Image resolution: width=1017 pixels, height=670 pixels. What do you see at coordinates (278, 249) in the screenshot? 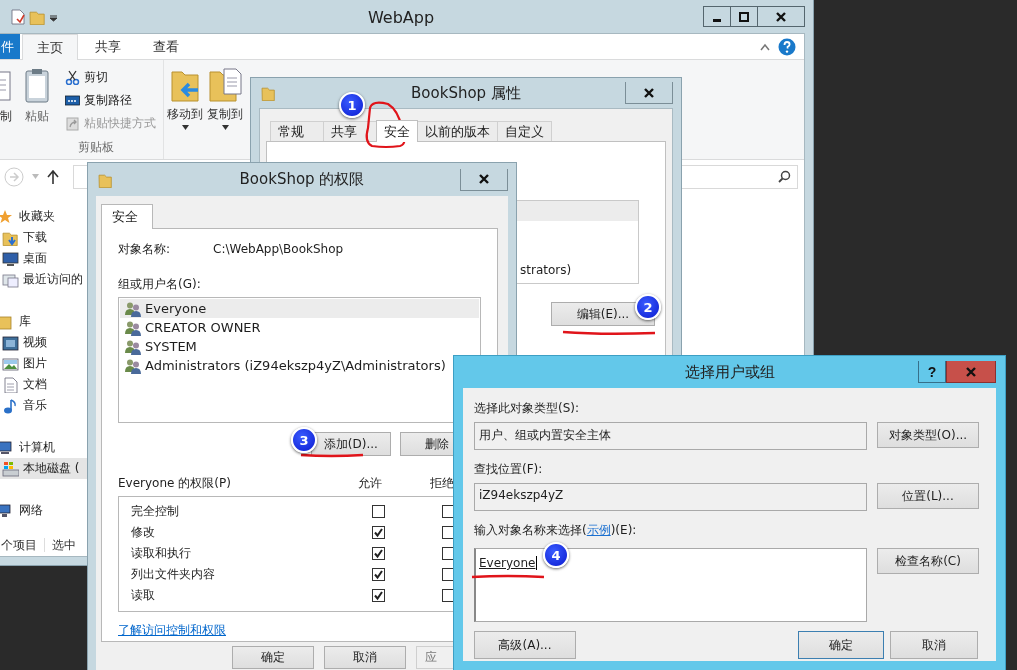
I see `object-name-value: C:\WebApp\BookShop` at bounding box center [278, 249].